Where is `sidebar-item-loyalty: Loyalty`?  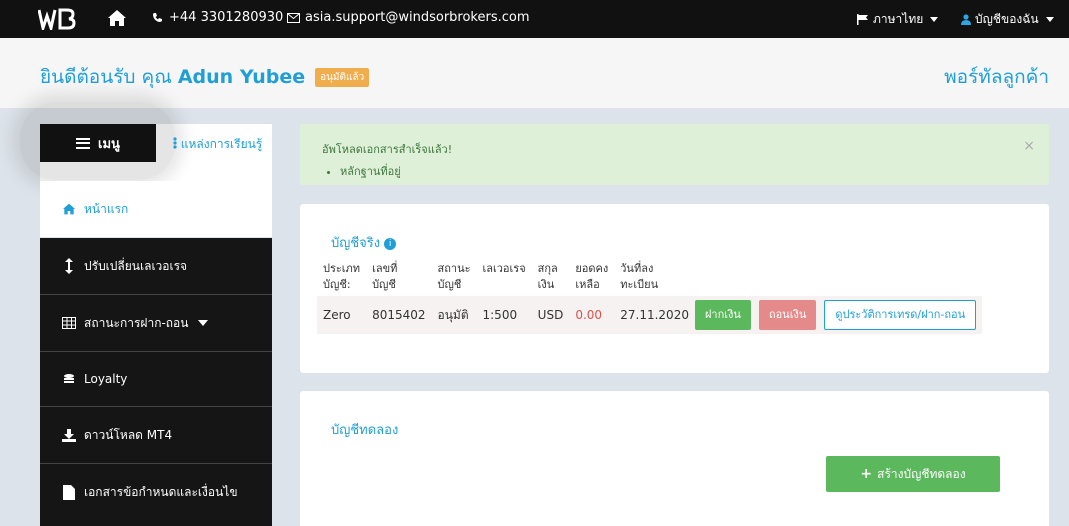
sidebar-item-loyalty: Loyalty is located at coordinates (156, 379).